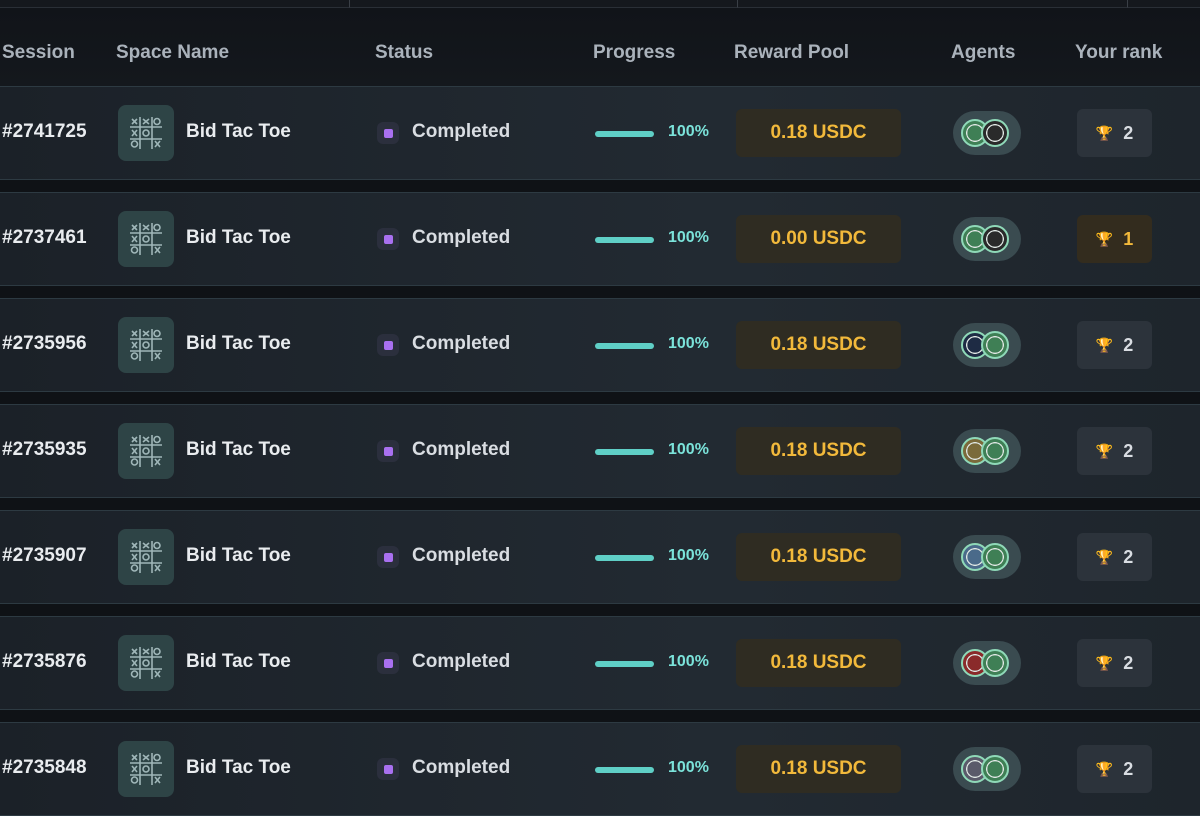 This screenshot has height=816, width=1200. Describe the element at coordinates (44, 131) in the screenshot. I see `session-id: #2741725` at that location.